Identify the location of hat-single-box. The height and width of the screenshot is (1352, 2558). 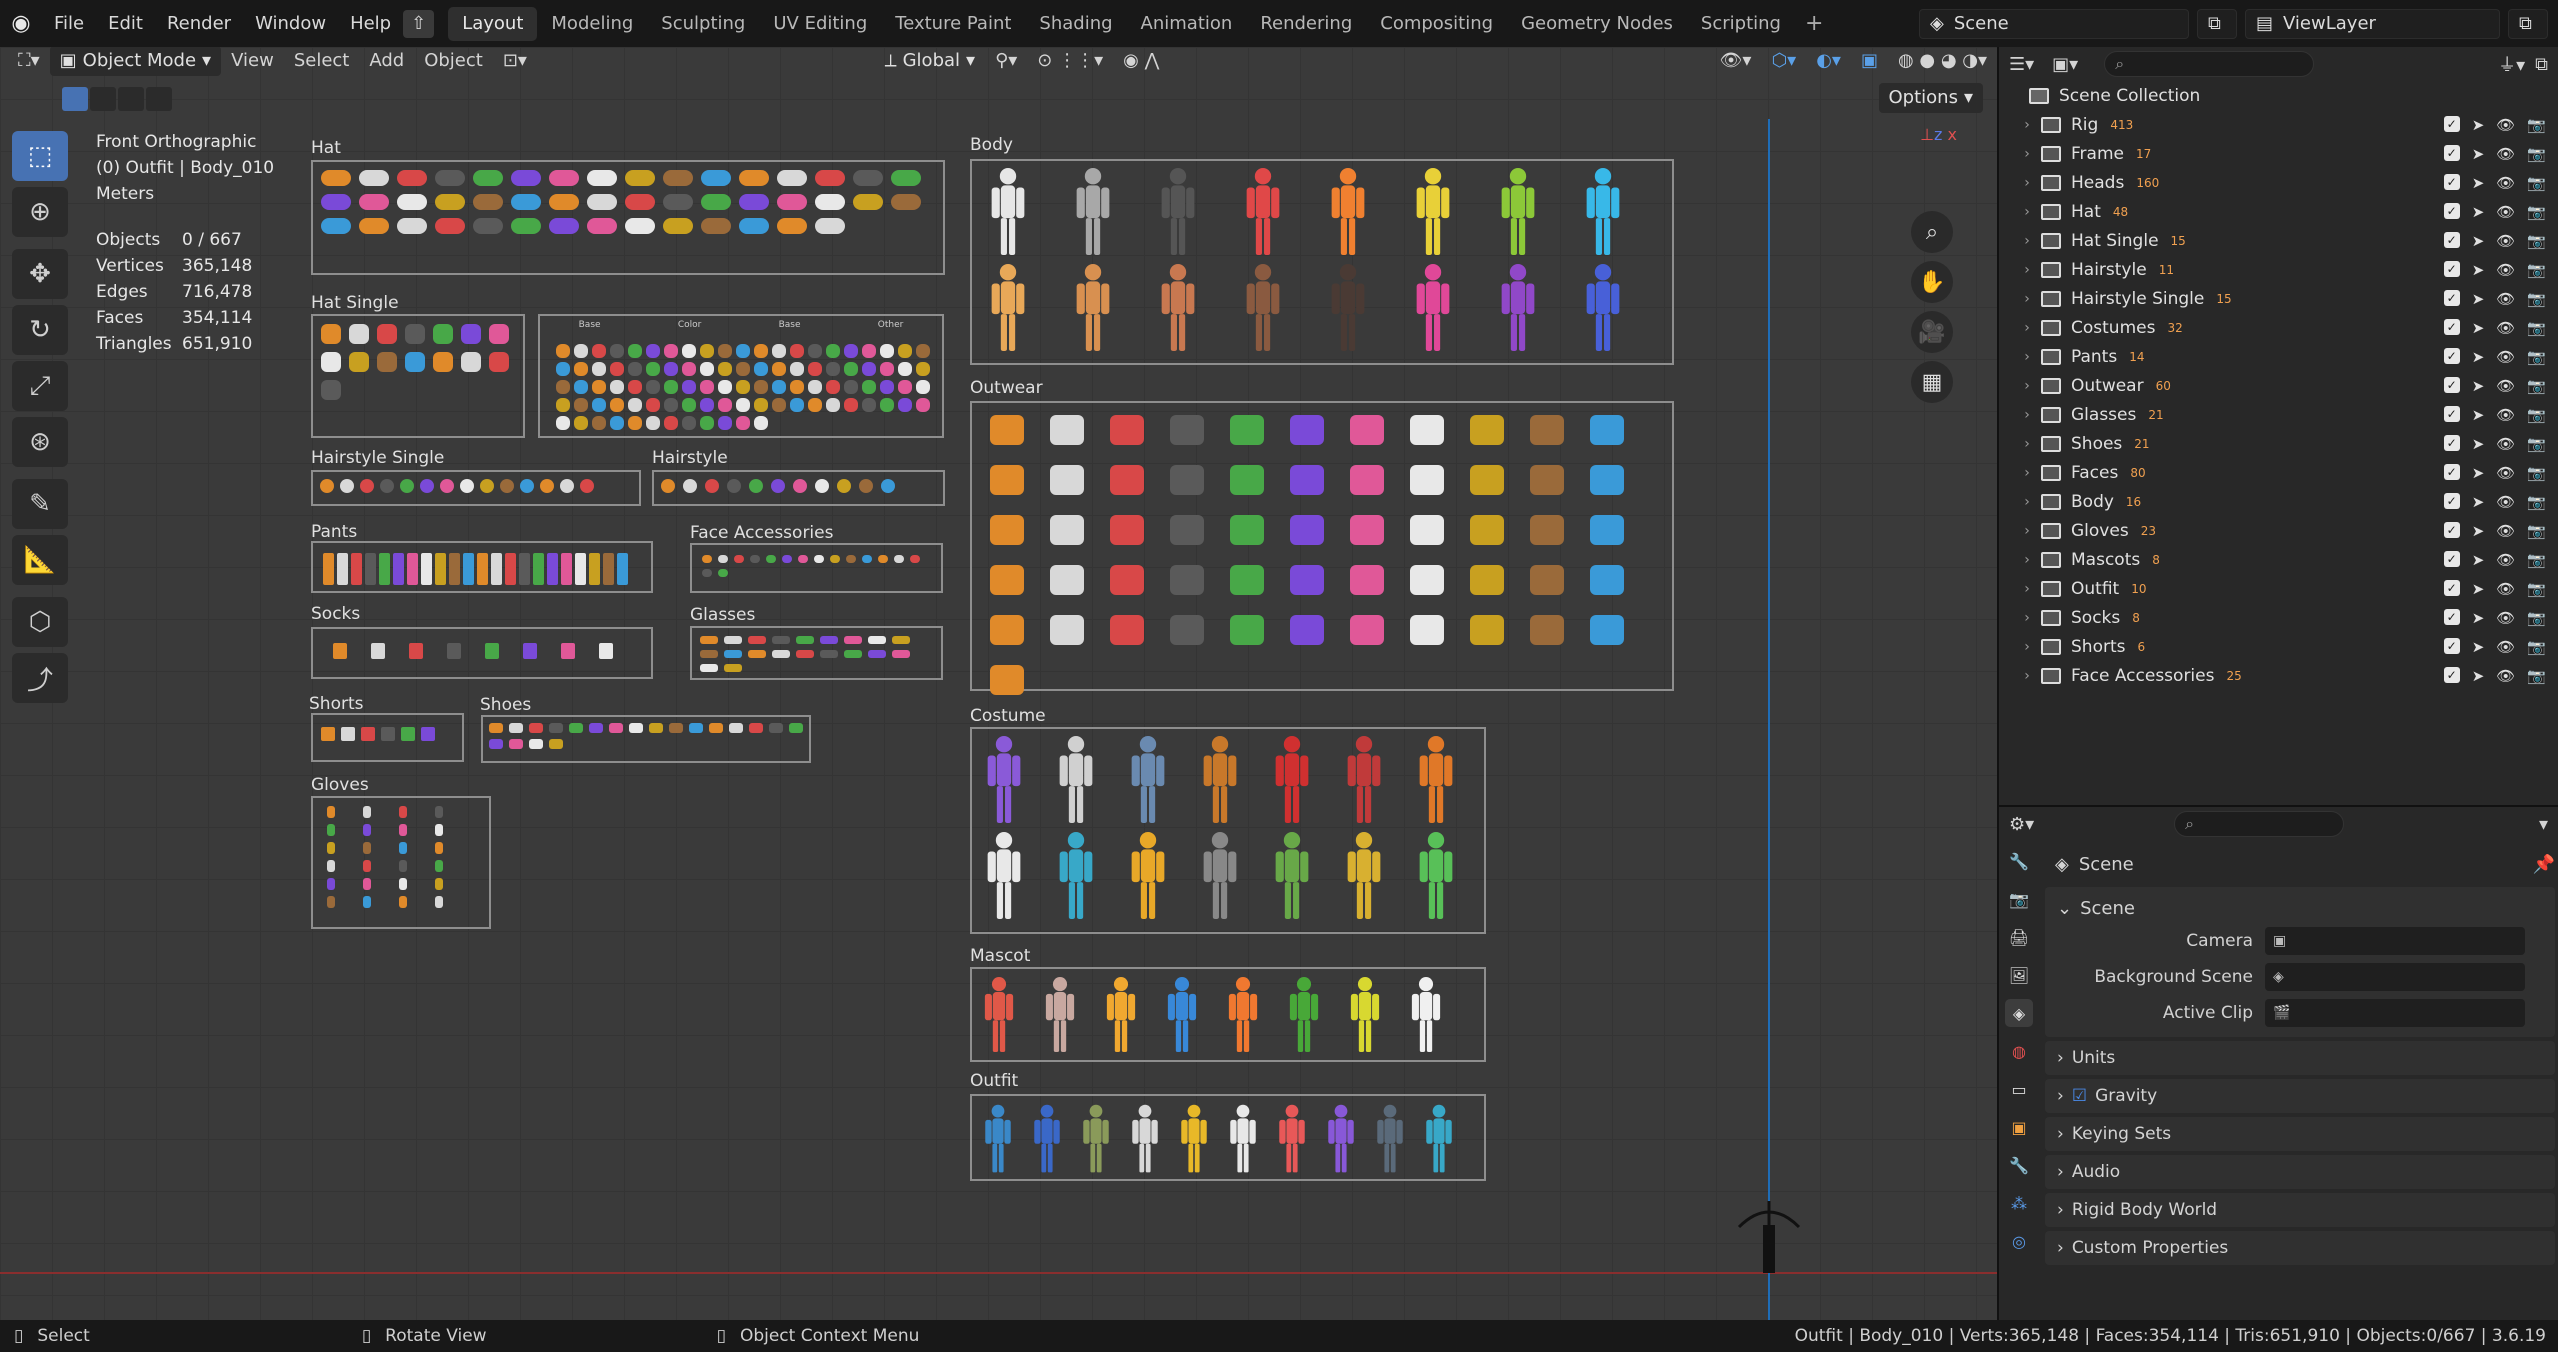
(418, 376).